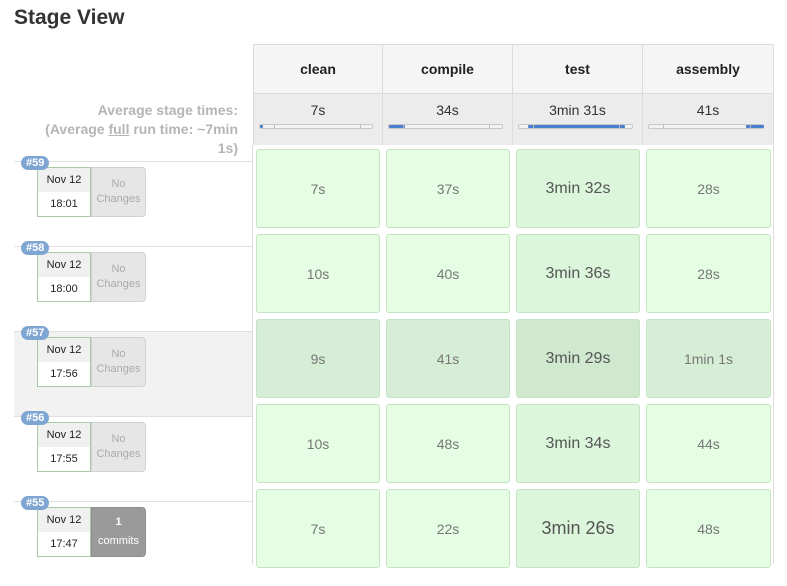  I want to click on build-time: 17:55, so click(64, 459).